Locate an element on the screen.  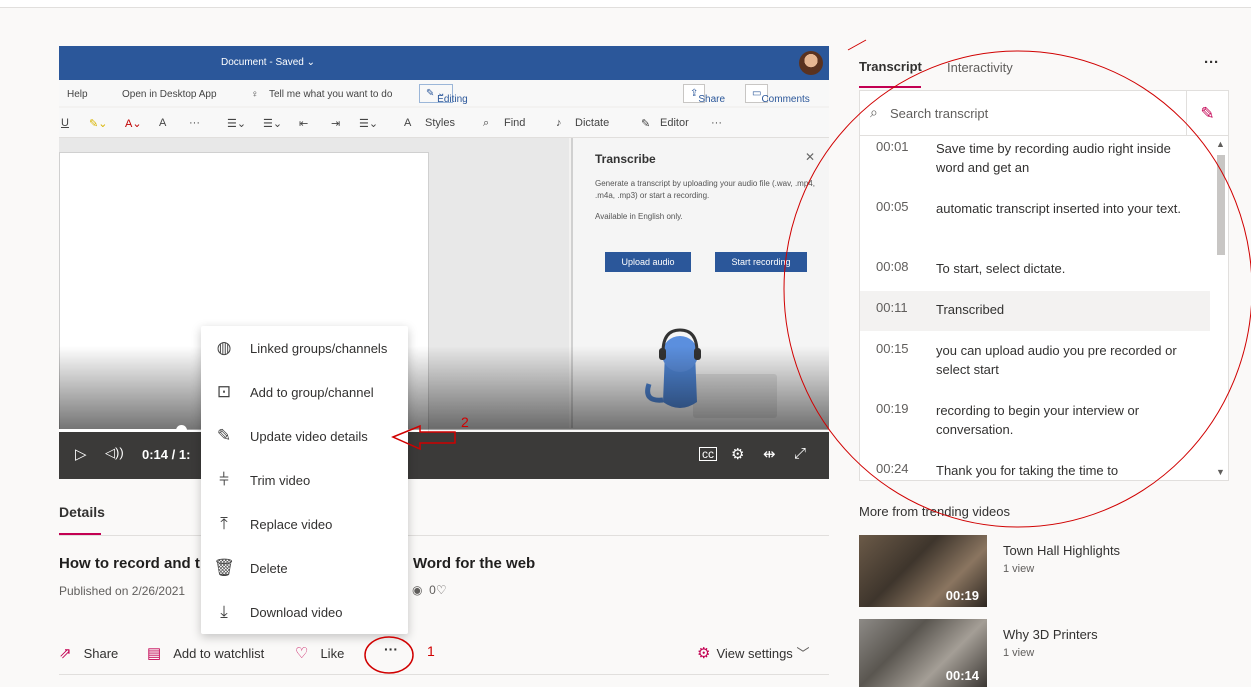
start-recording-button: Start recording is located at coordinates (761, 262).